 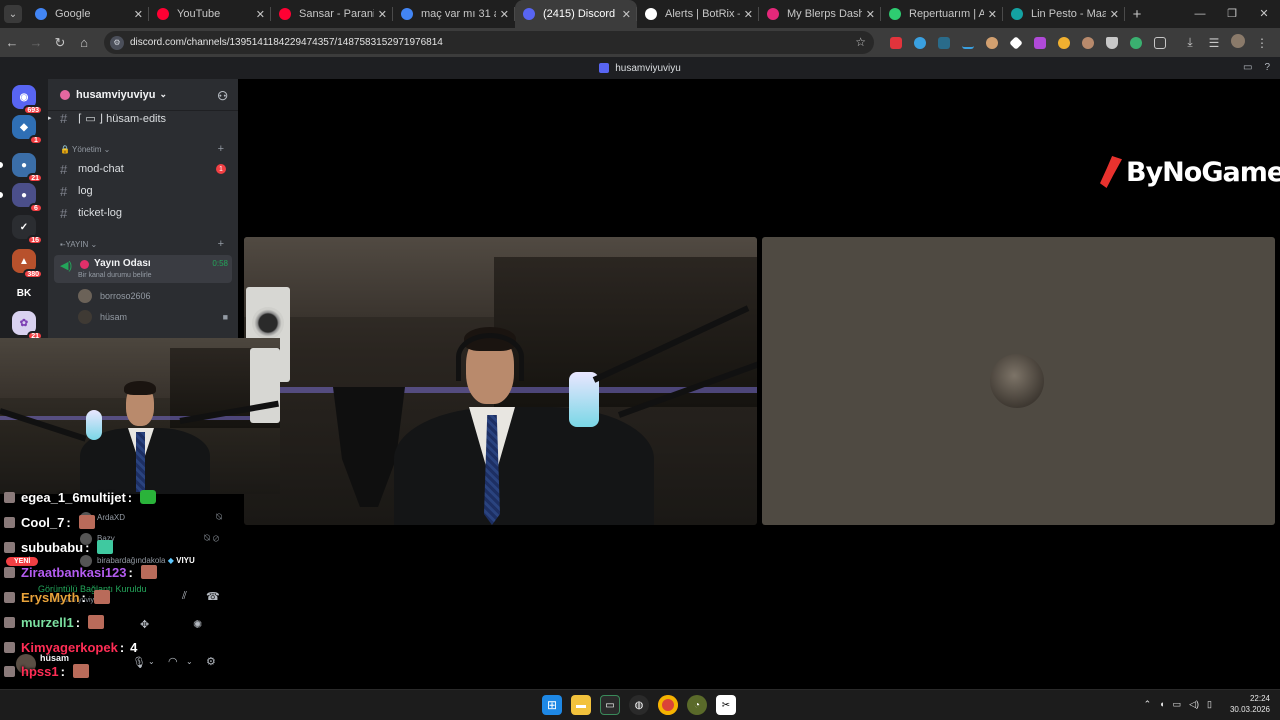 What do you see at coordinates (60, 43) in the screenshot?
I see `reload-button: ↻` at bounding box center [60, 43].